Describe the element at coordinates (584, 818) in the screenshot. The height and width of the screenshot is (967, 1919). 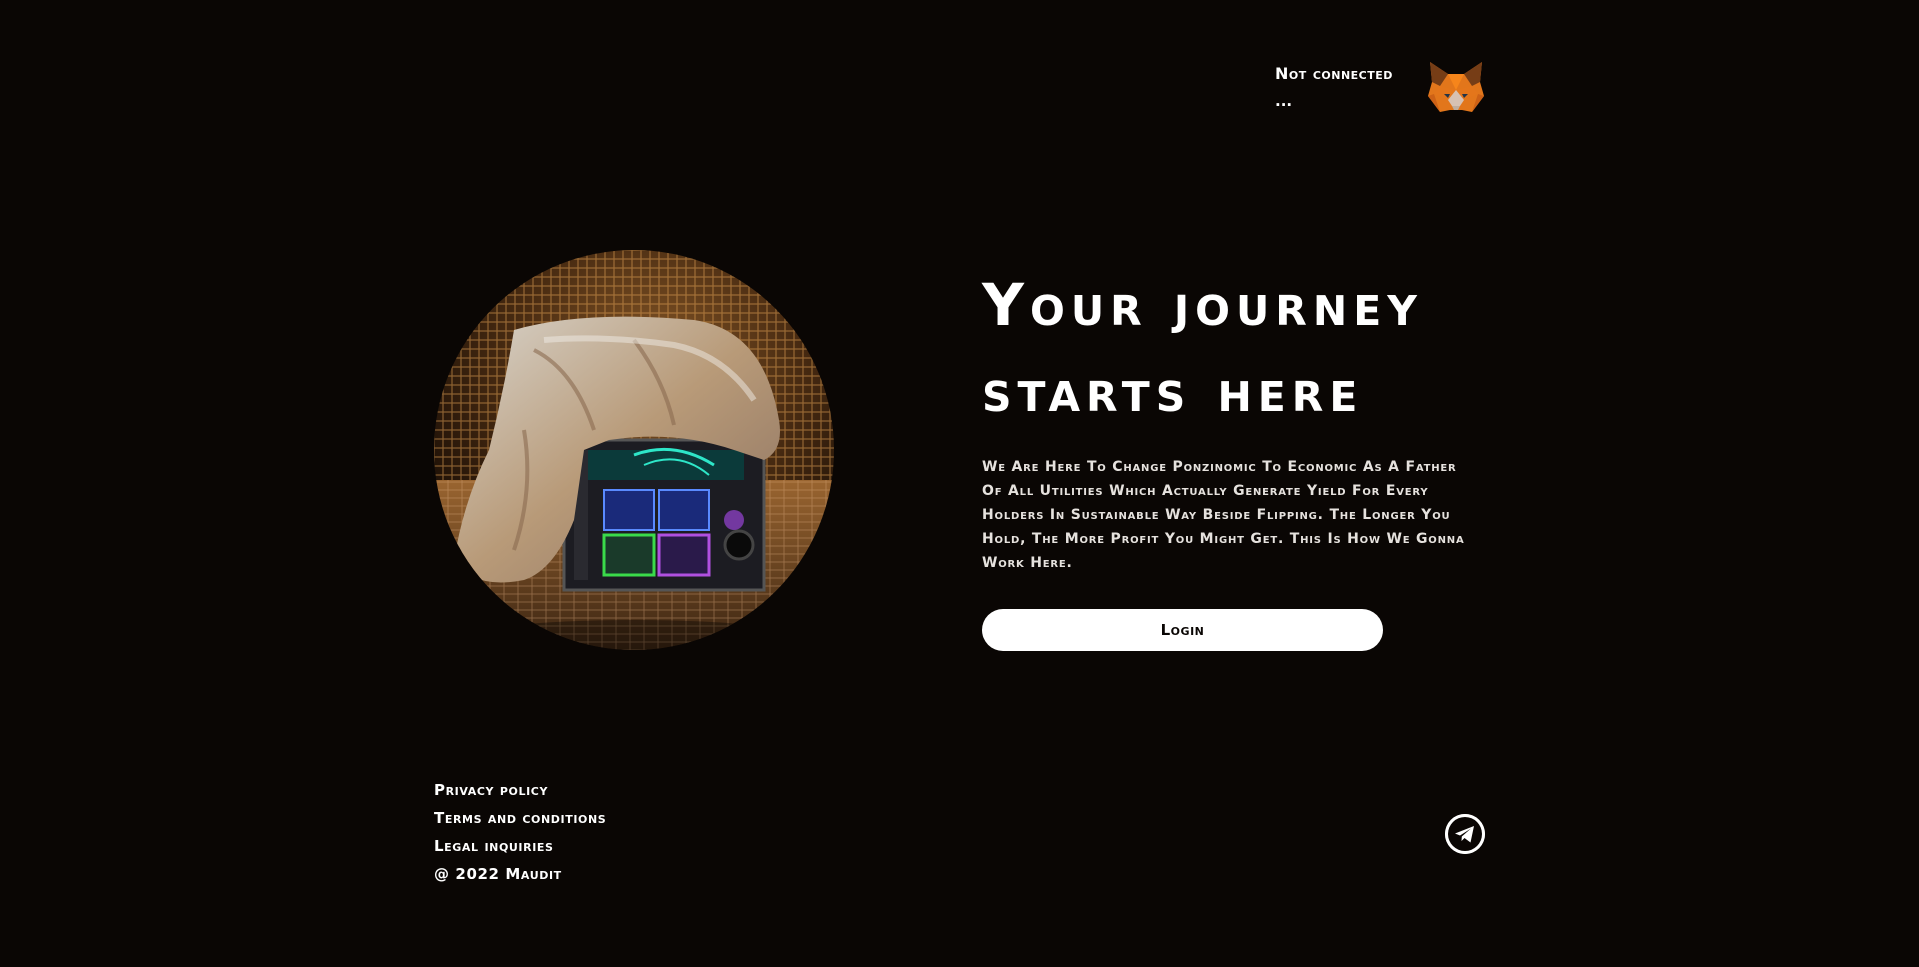
I see `terms-and-conditions-link: Terms and conditions` at that location.